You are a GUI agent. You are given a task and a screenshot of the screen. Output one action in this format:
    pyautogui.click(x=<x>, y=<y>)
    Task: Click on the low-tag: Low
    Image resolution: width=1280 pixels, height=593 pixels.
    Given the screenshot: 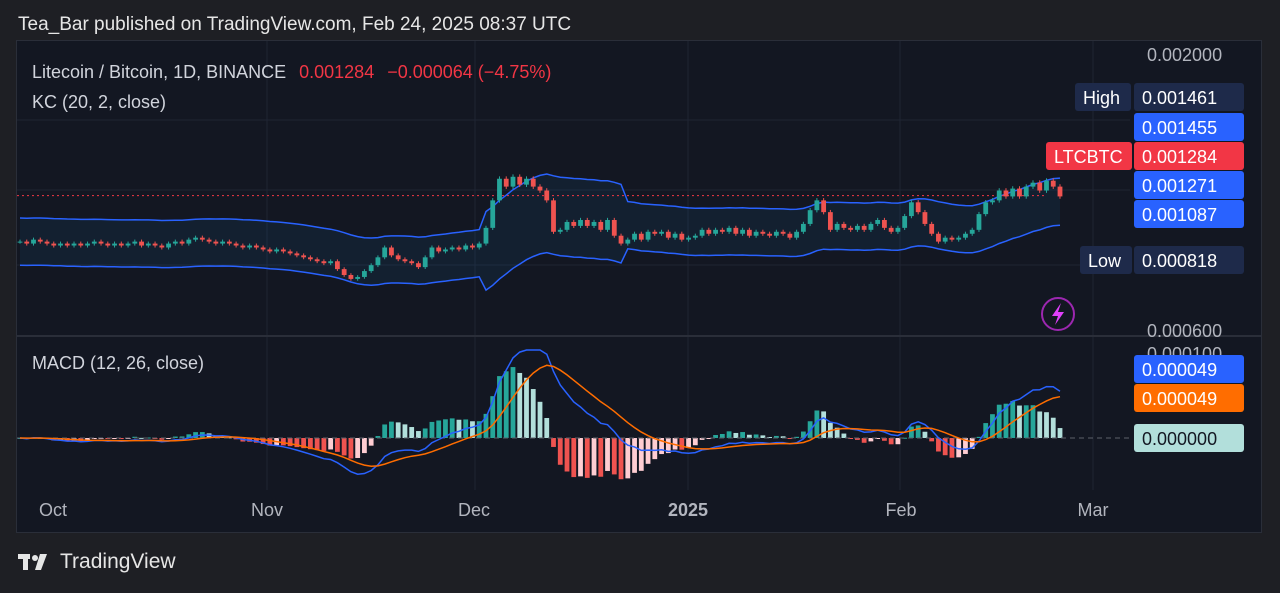 What is the action you would take?
    pyautogui.click(x=1105, y=261)
    